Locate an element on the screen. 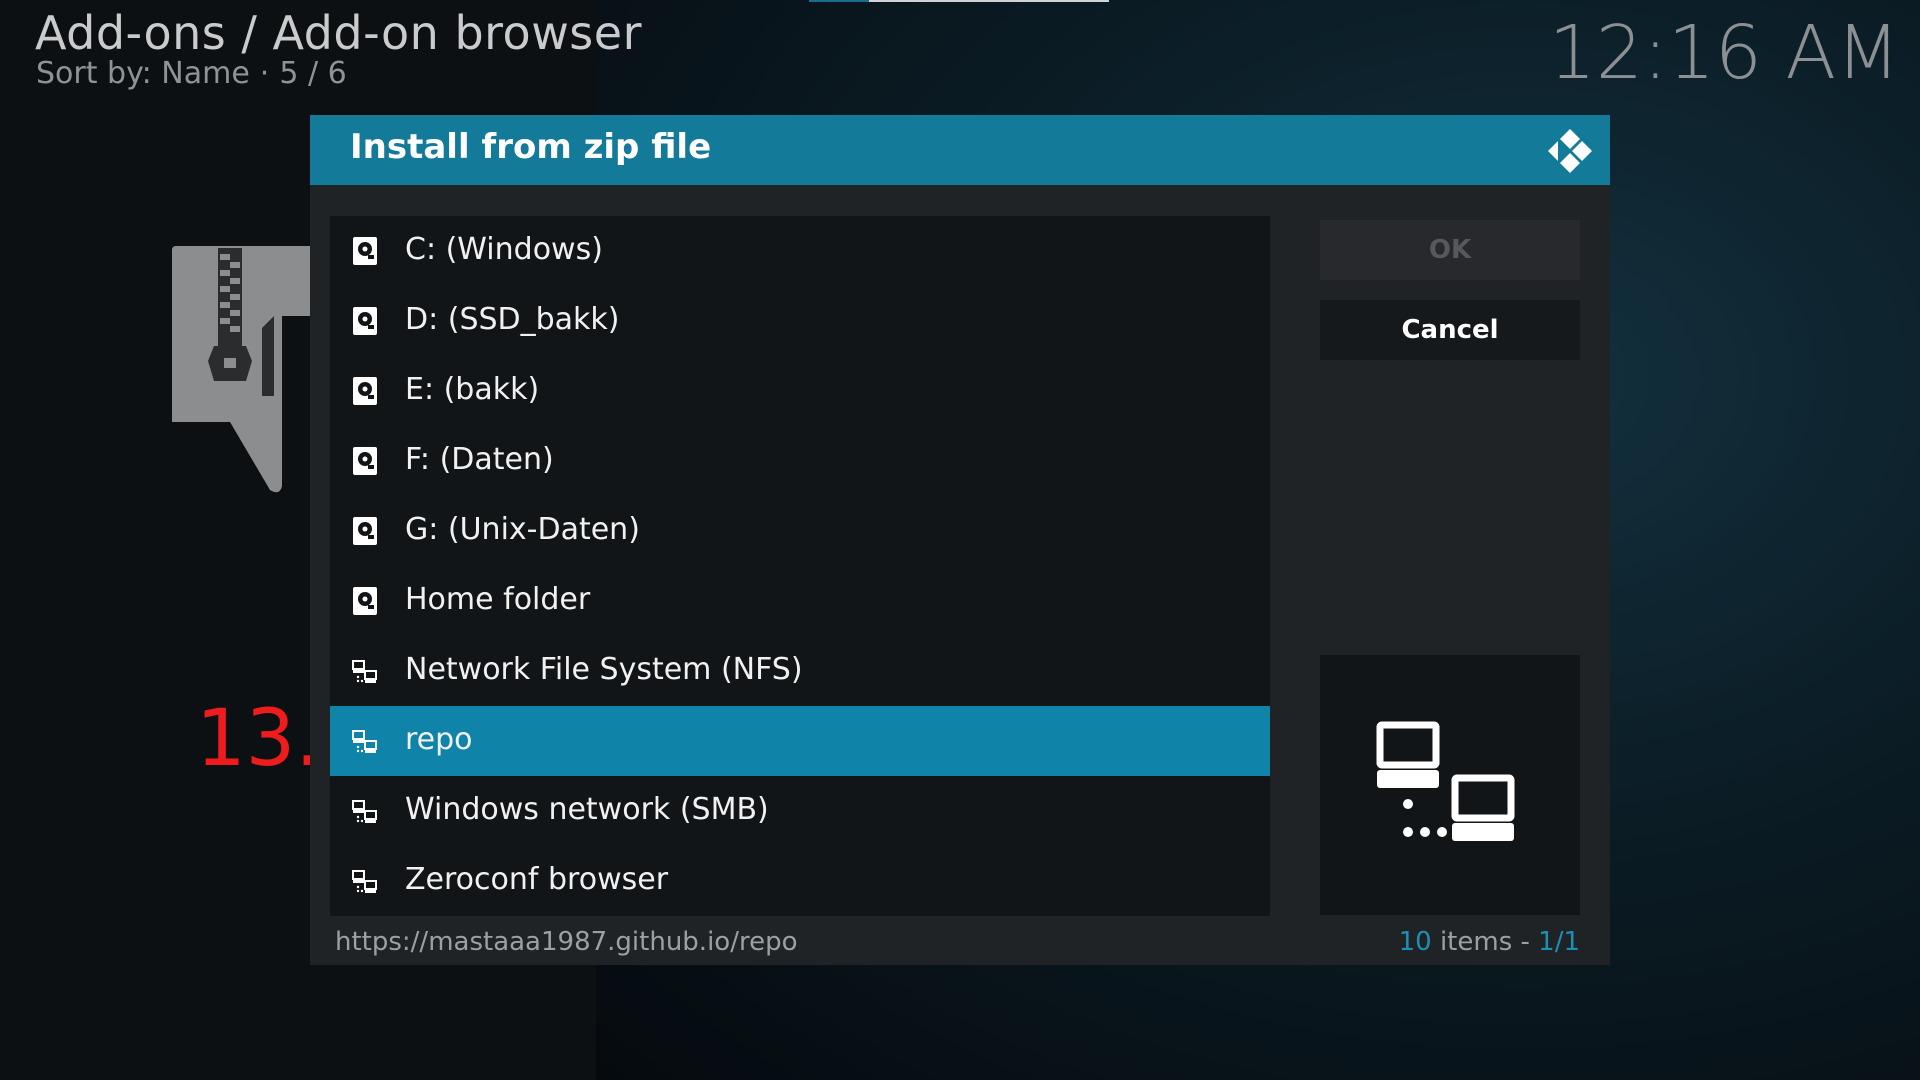 The image size is (1920, 1080). items-word: items - is located at coordinates (1484, 942).